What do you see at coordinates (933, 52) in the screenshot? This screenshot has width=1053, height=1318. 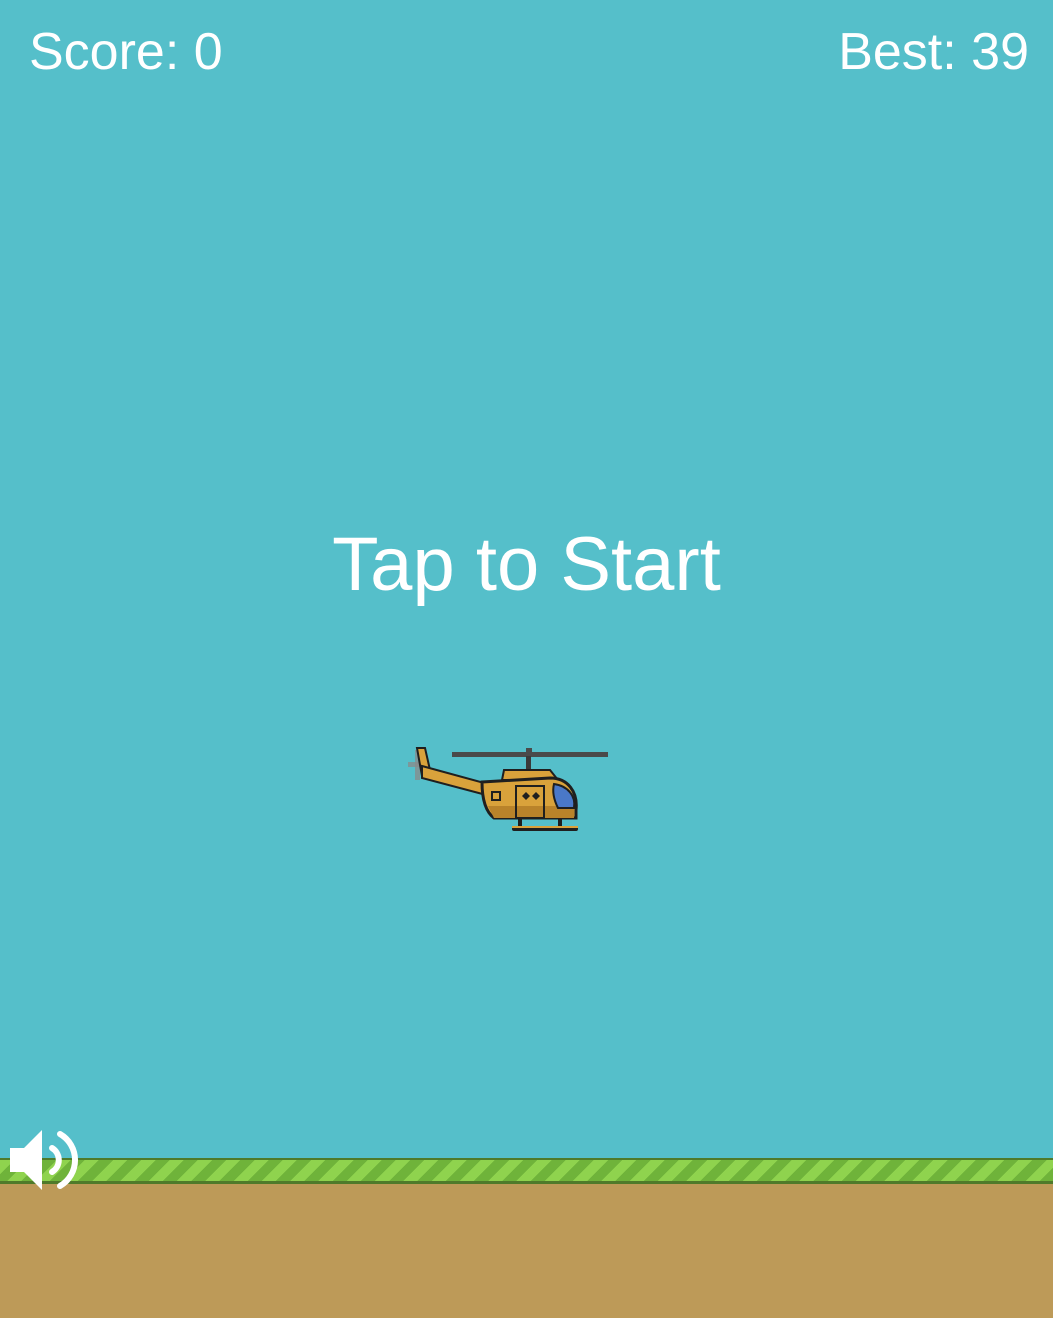 I see `best-score-label: Best: 39` at bounding box center [933, 52].